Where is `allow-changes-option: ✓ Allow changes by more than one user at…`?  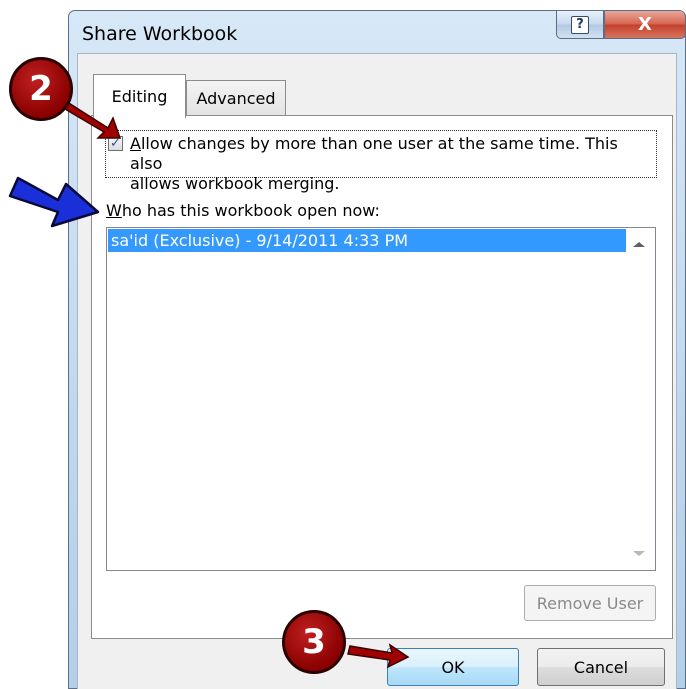
allow-changes-option: ✓ Allow changes by more than one user at… is located at coordinates (381, 161).